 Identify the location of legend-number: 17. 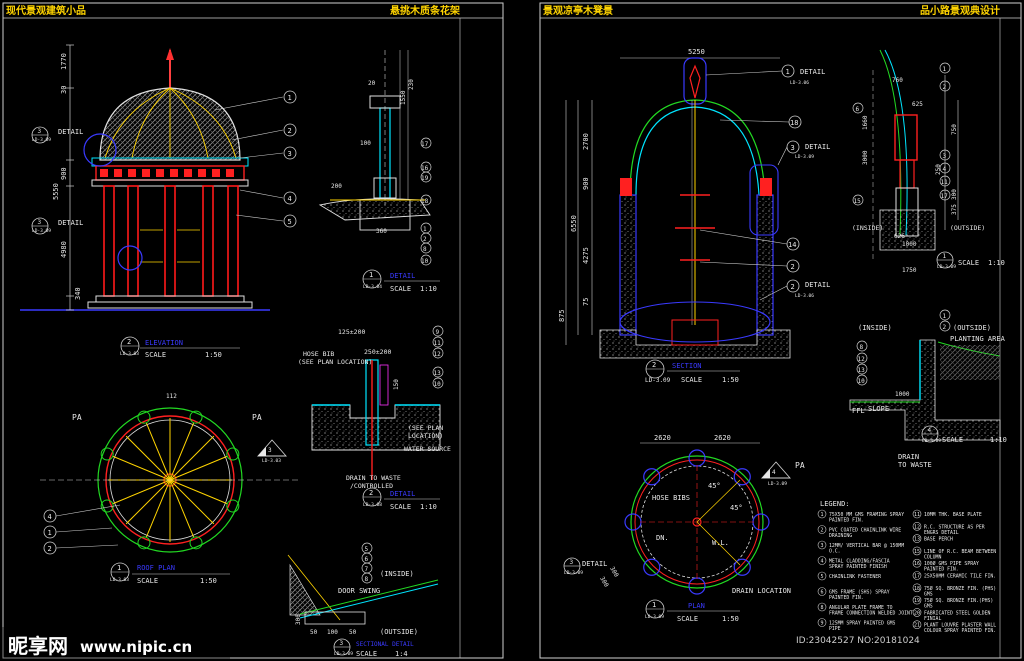
(917, 577).